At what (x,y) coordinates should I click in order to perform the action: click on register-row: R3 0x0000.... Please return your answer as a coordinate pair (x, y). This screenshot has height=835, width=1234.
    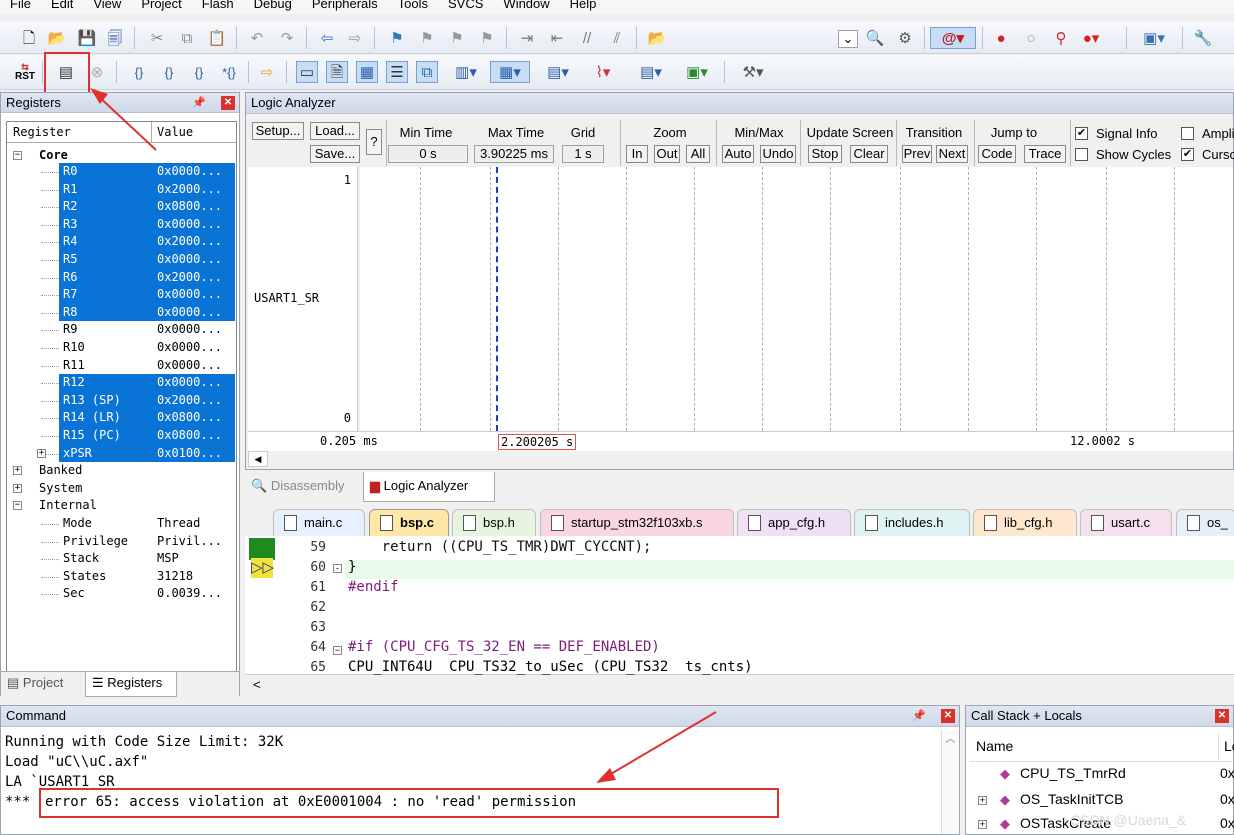
    Looking at the image, I should click on (119, 224).